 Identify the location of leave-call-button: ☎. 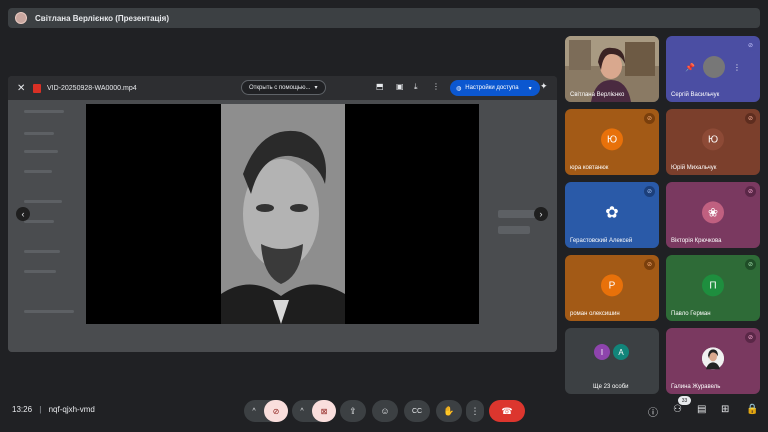
(507, 411).